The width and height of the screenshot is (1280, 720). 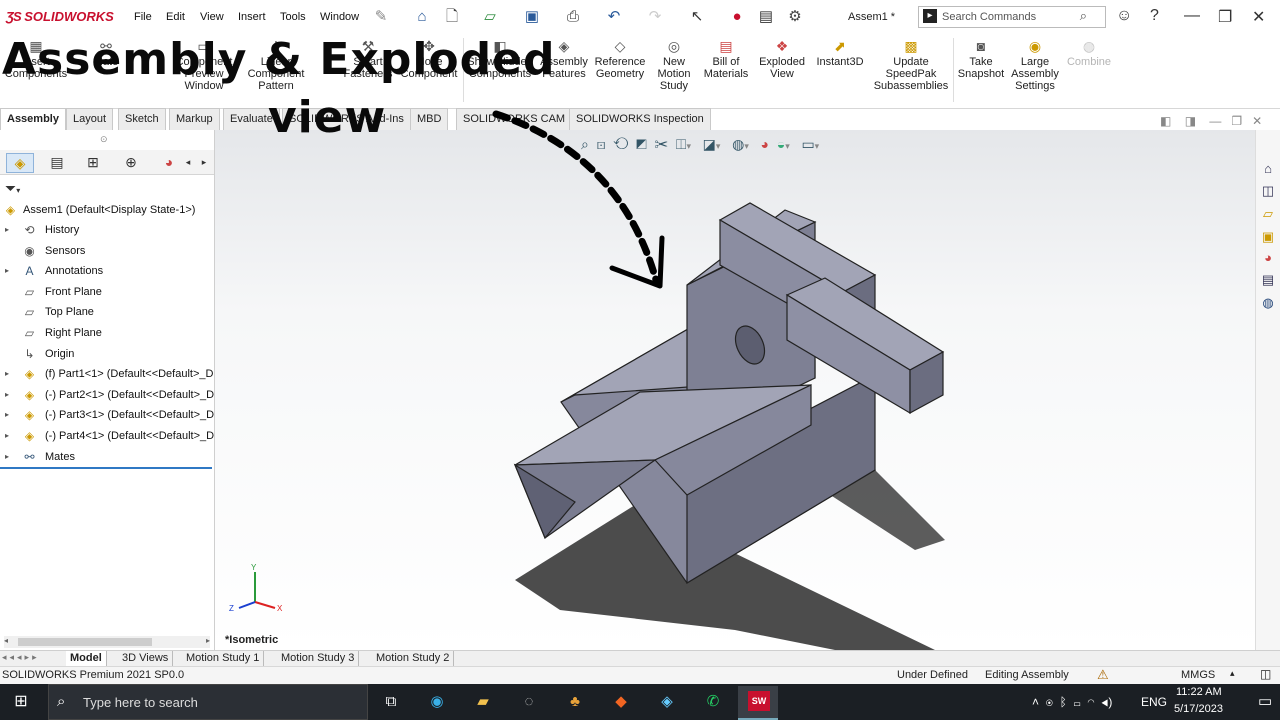 I want to click on design-library-icon: ◫, so click(x=1268, y=191).